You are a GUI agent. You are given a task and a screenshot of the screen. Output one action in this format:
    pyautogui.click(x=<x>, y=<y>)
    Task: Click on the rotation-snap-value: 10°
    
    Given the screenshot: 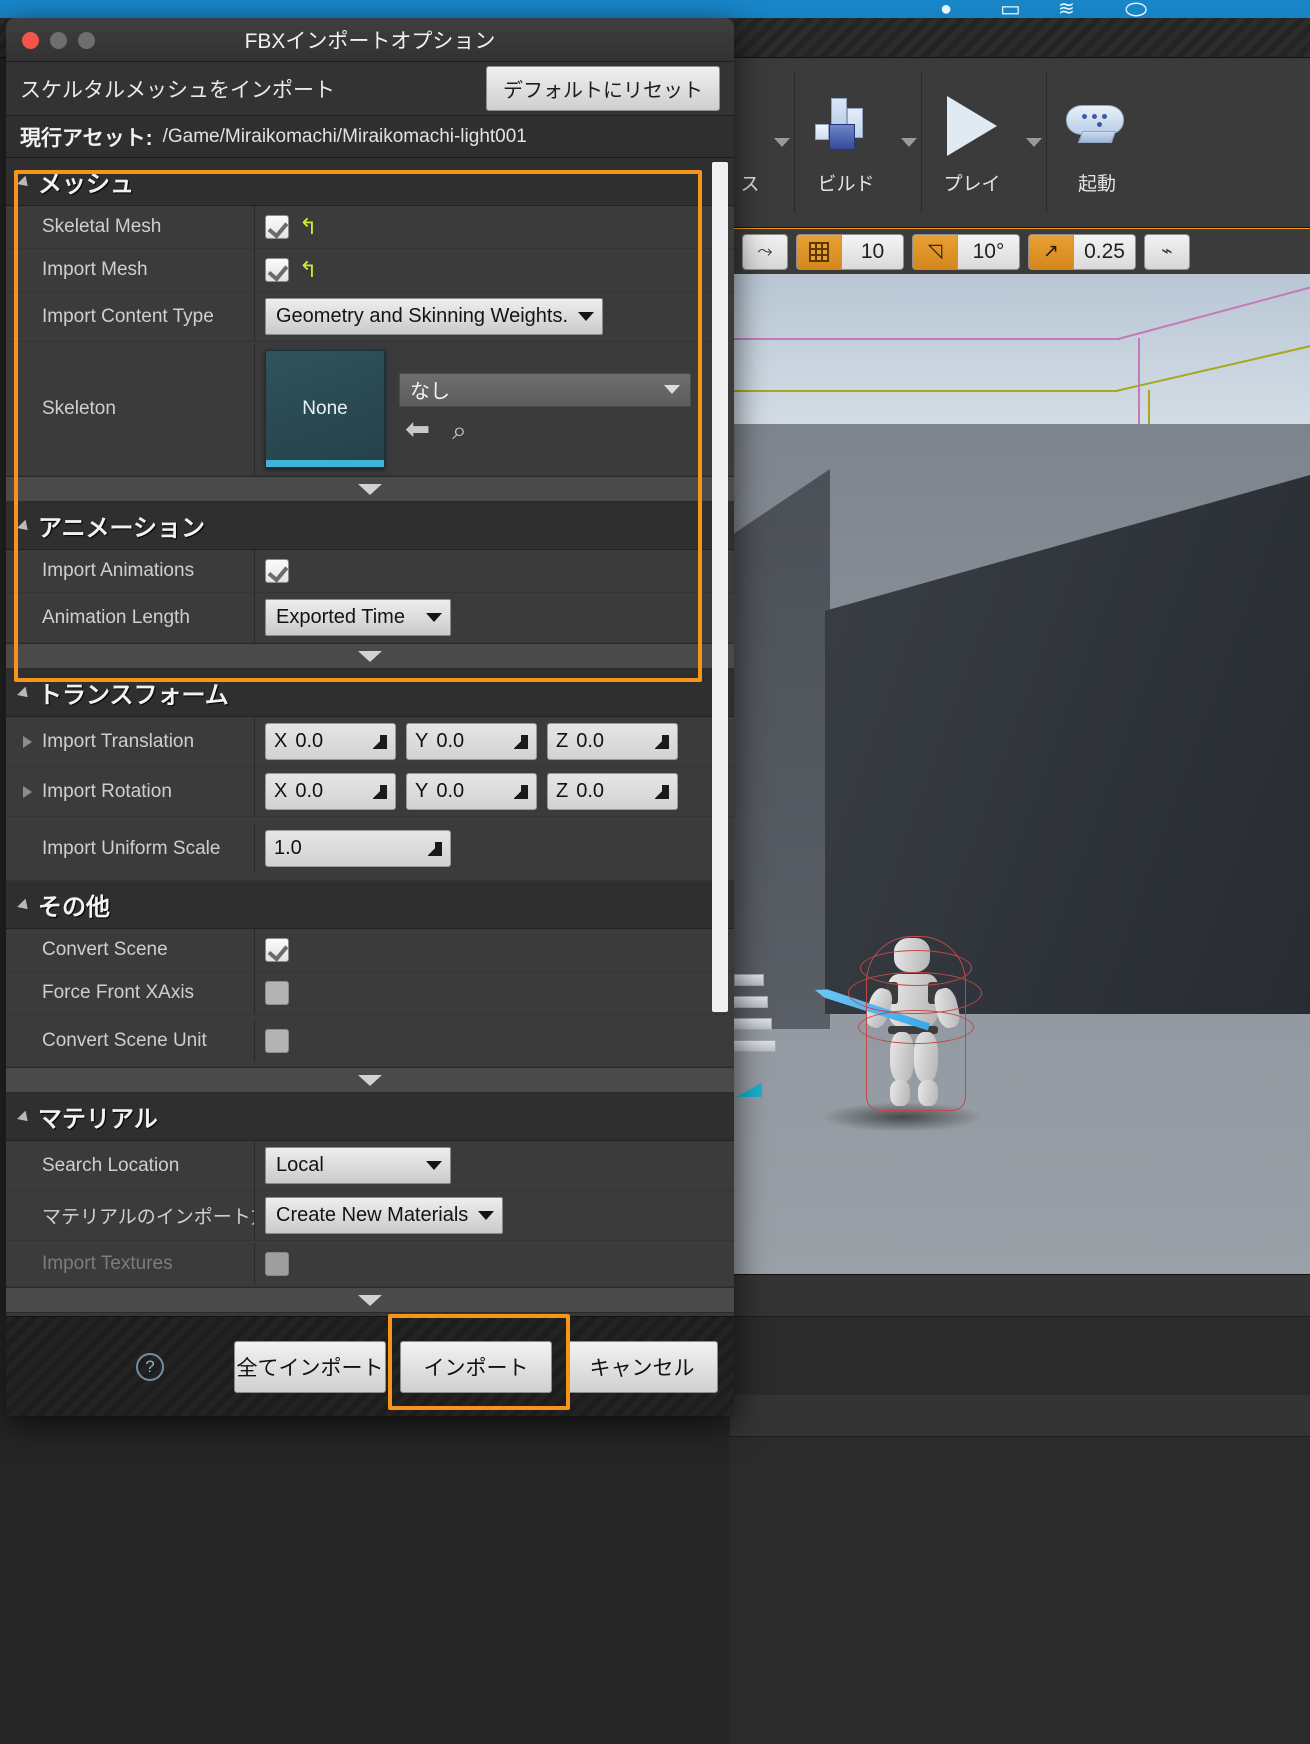 What is the action you would take?
    pyautogui.click(x=988, y=251)
    